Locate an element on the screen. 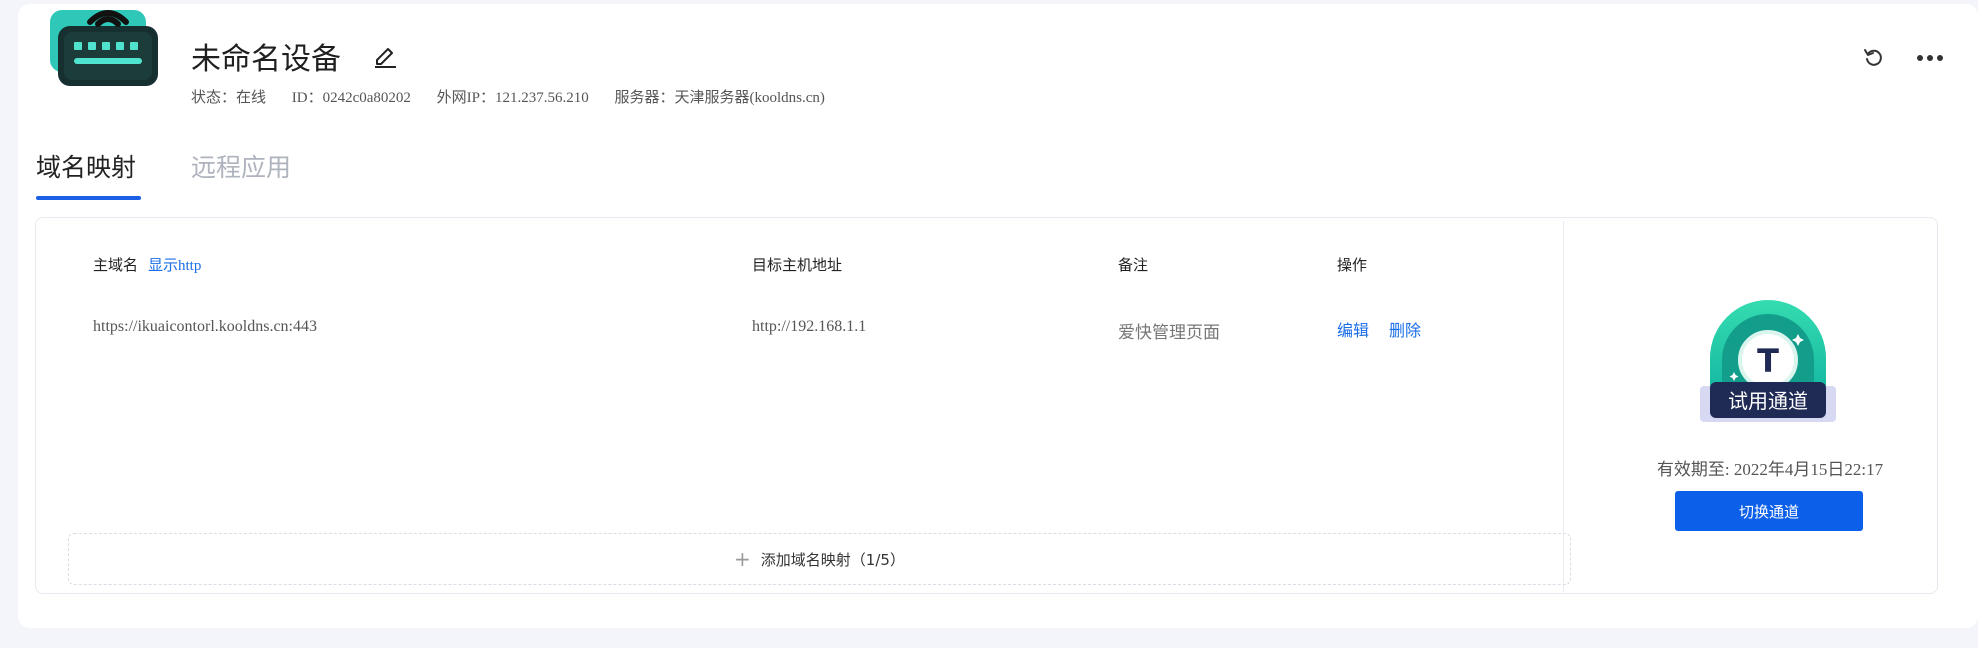 The height and width of the screenshot is (648, 1978). more-icon is located at coordinates (1930, 58).